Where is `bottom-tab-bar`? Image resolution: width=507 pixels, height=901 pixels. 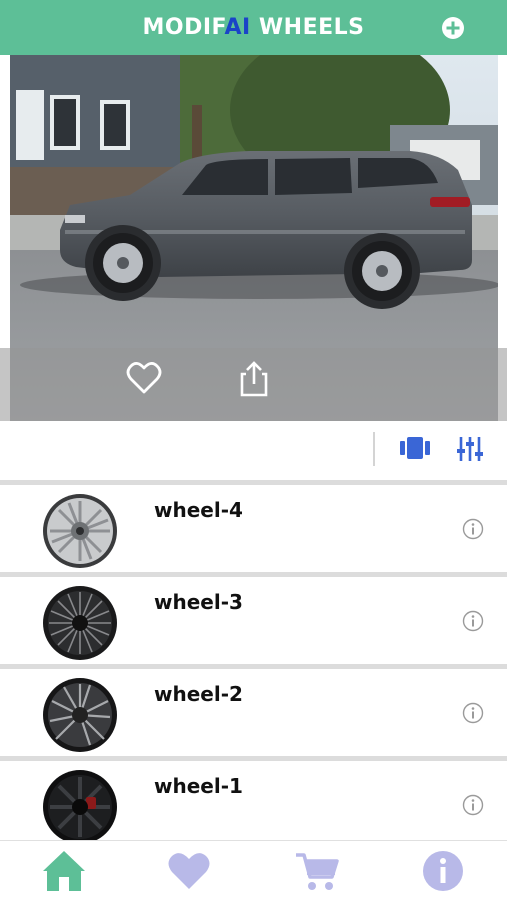 bottom-tab-bar is located at coordinates (253, 870).